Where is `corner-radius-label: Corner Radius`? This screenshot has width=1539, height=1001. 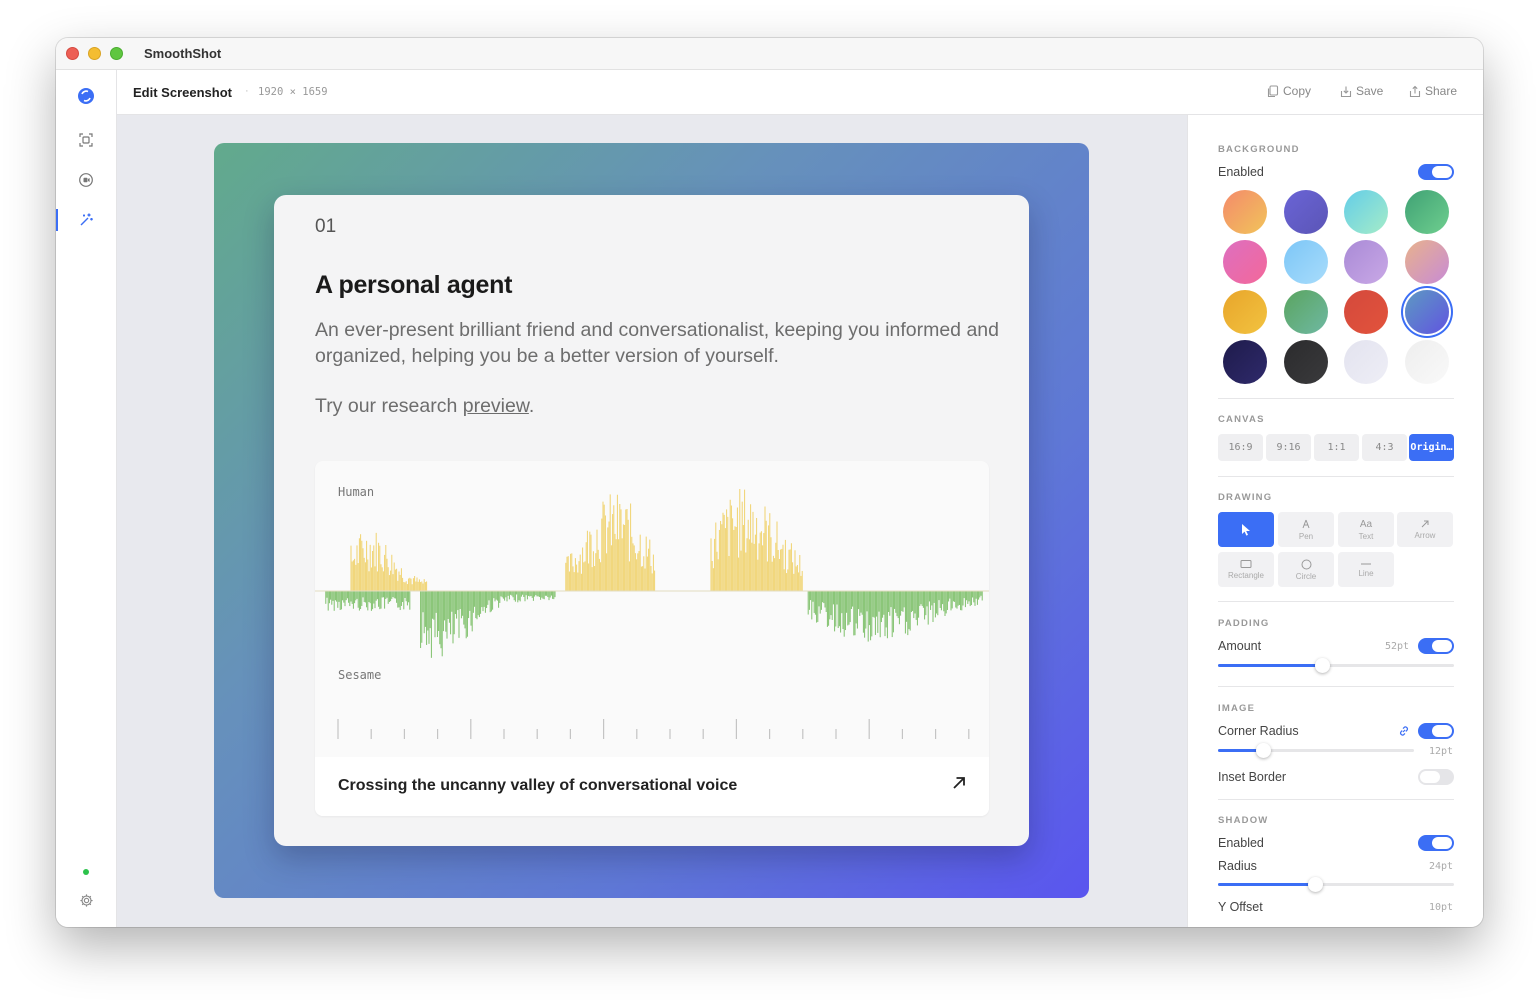 corner-radius-label: Corner Radius is located at coordinates (1258, 731).